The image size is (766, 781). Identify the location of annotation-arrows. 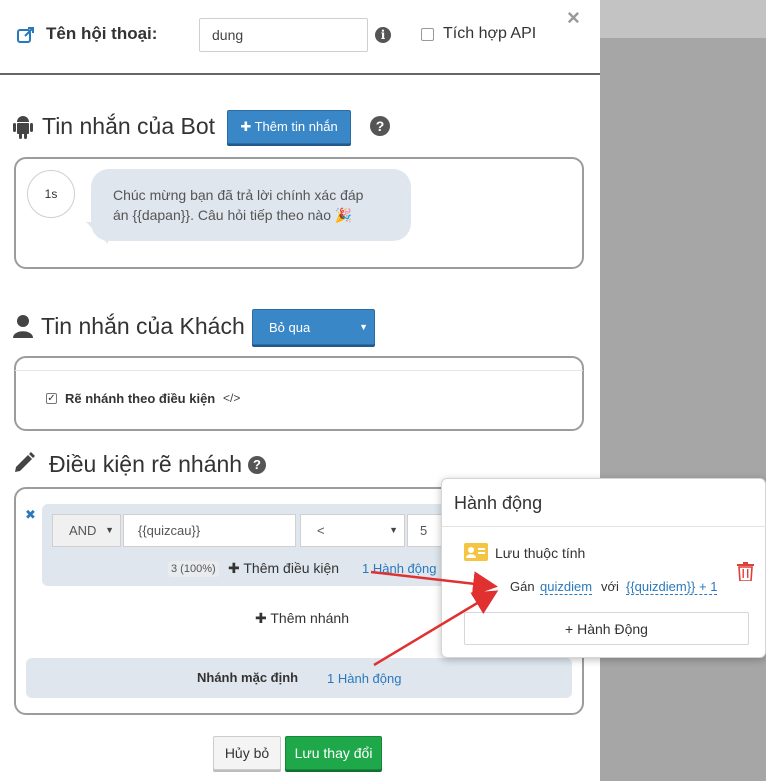
(434, 618).